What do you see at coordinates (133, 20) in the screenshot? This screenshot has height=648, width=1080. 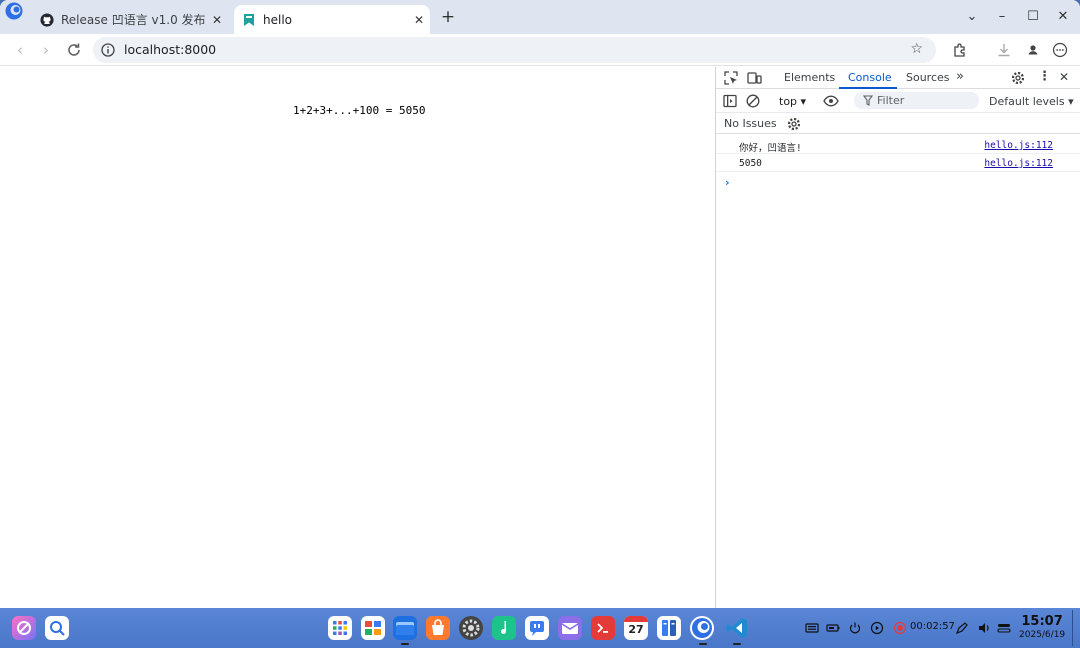 I see `tab-title: Release 凹语言 v1.0 发布` at bounding box center [133, 20].